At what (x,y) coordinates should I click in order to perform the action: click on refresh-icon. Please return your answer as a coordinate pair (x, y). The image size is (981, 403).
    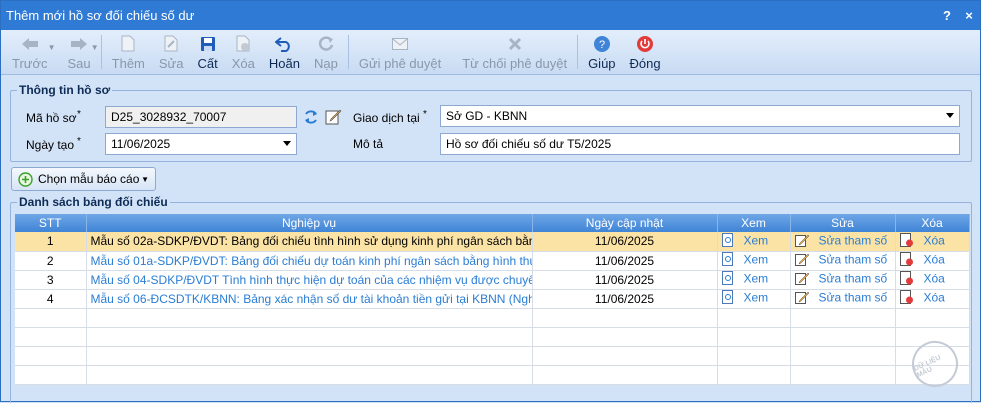
    Looking at the image, I should click on (326, 44).